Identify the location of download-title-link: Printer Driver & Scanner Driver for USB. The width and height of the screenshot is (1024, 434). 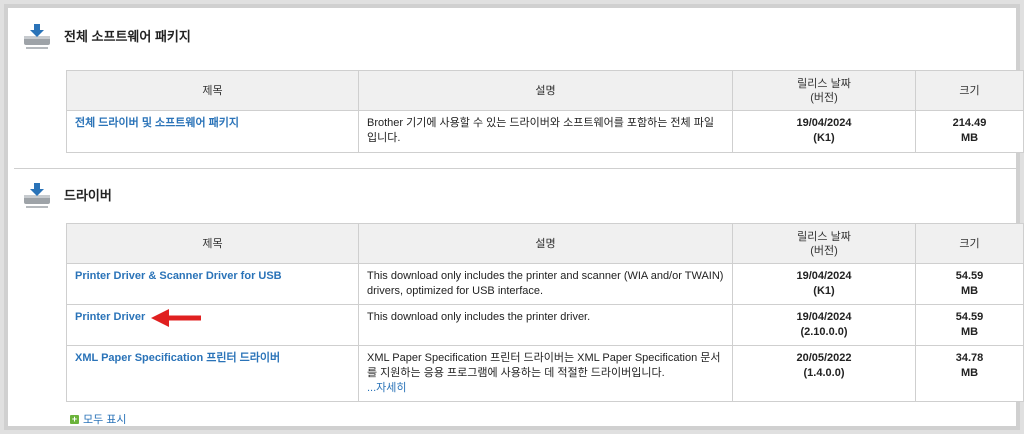
(178, 276).